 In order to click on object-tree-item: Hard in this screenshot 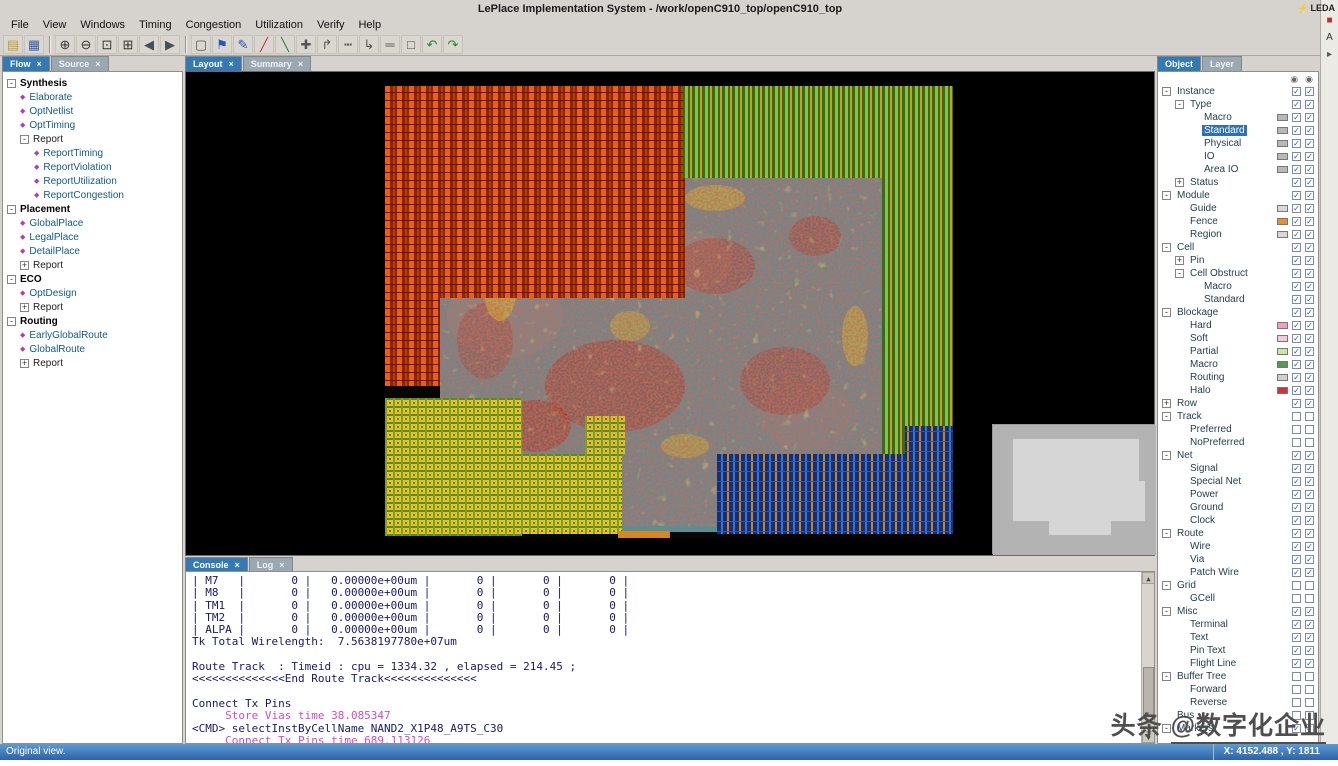, I will do `click(1238, 325)`.